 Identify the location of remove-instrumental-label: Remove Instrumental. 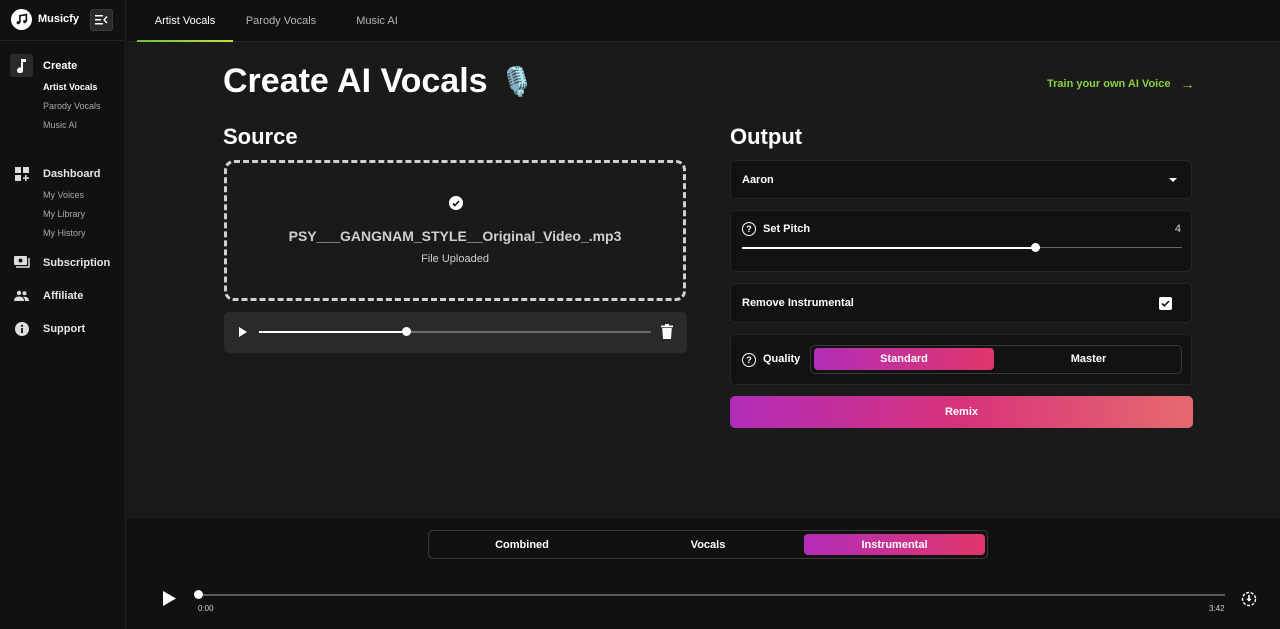
(798, 303).